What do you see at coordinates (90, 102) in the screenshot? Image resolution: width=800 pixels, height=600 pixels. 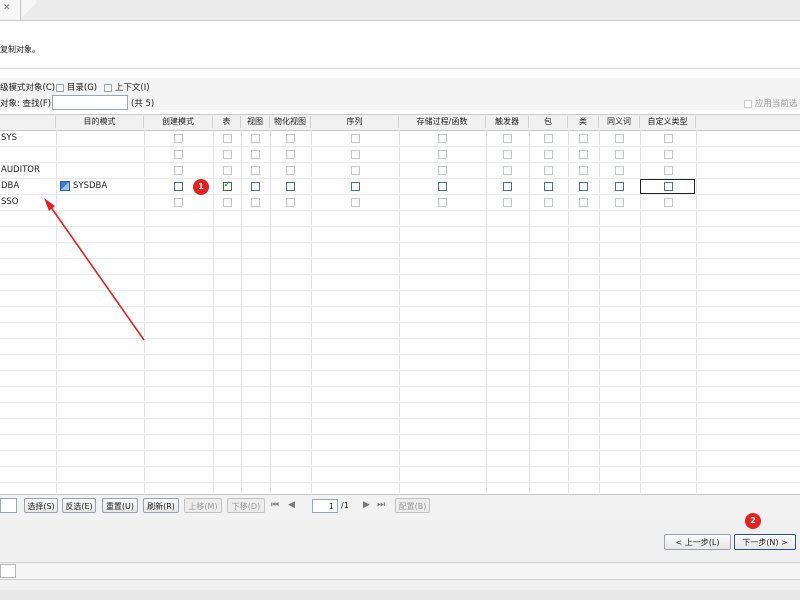 I see `find-input` at bounding box center [90, 102].